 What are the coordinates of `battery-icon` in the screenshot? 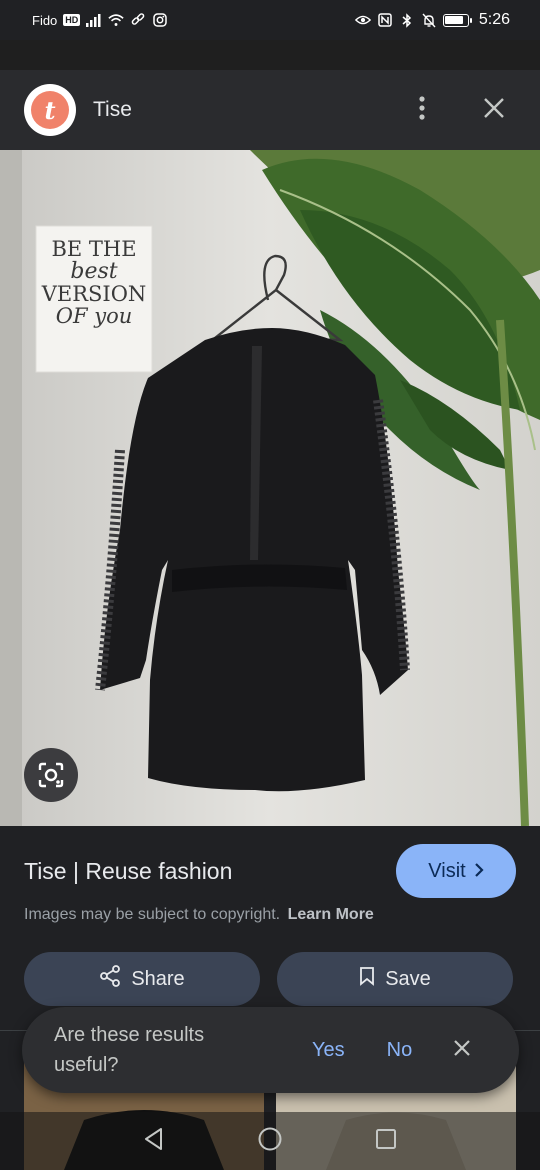 It's located at (457, 20).